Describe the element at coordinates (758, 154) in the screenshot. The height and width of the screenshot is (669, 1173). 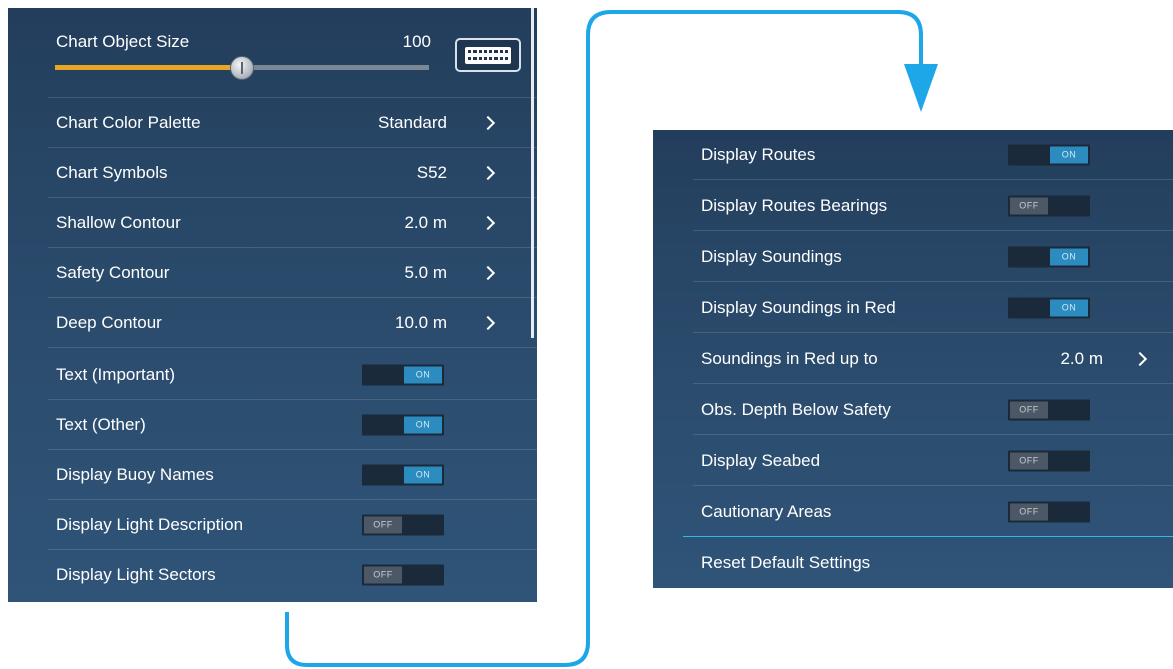
I see `display-routes-label: Display Routes` at that location.